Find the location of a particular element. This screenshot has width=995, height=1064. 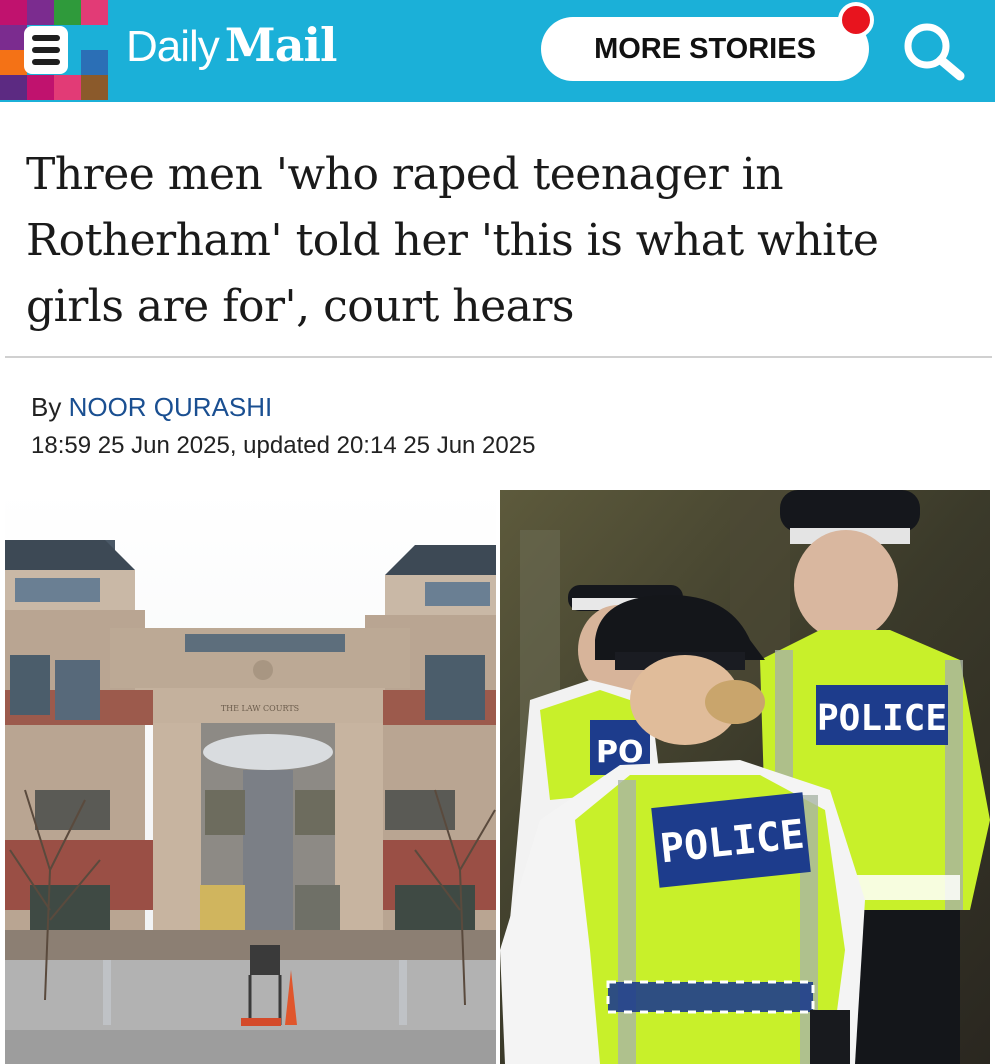

byline-prefix: By is located at coordinates (46, 407).